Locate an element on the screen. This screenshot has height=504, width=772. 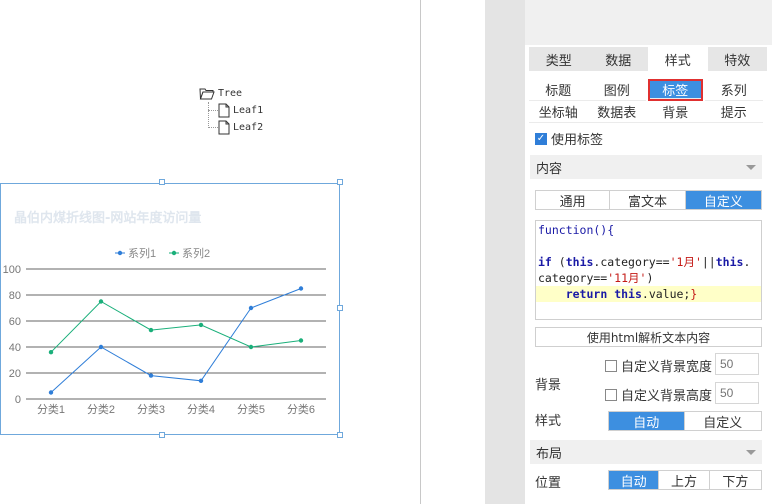
subtab-series: 系列 is located at coordinates (733, 90).